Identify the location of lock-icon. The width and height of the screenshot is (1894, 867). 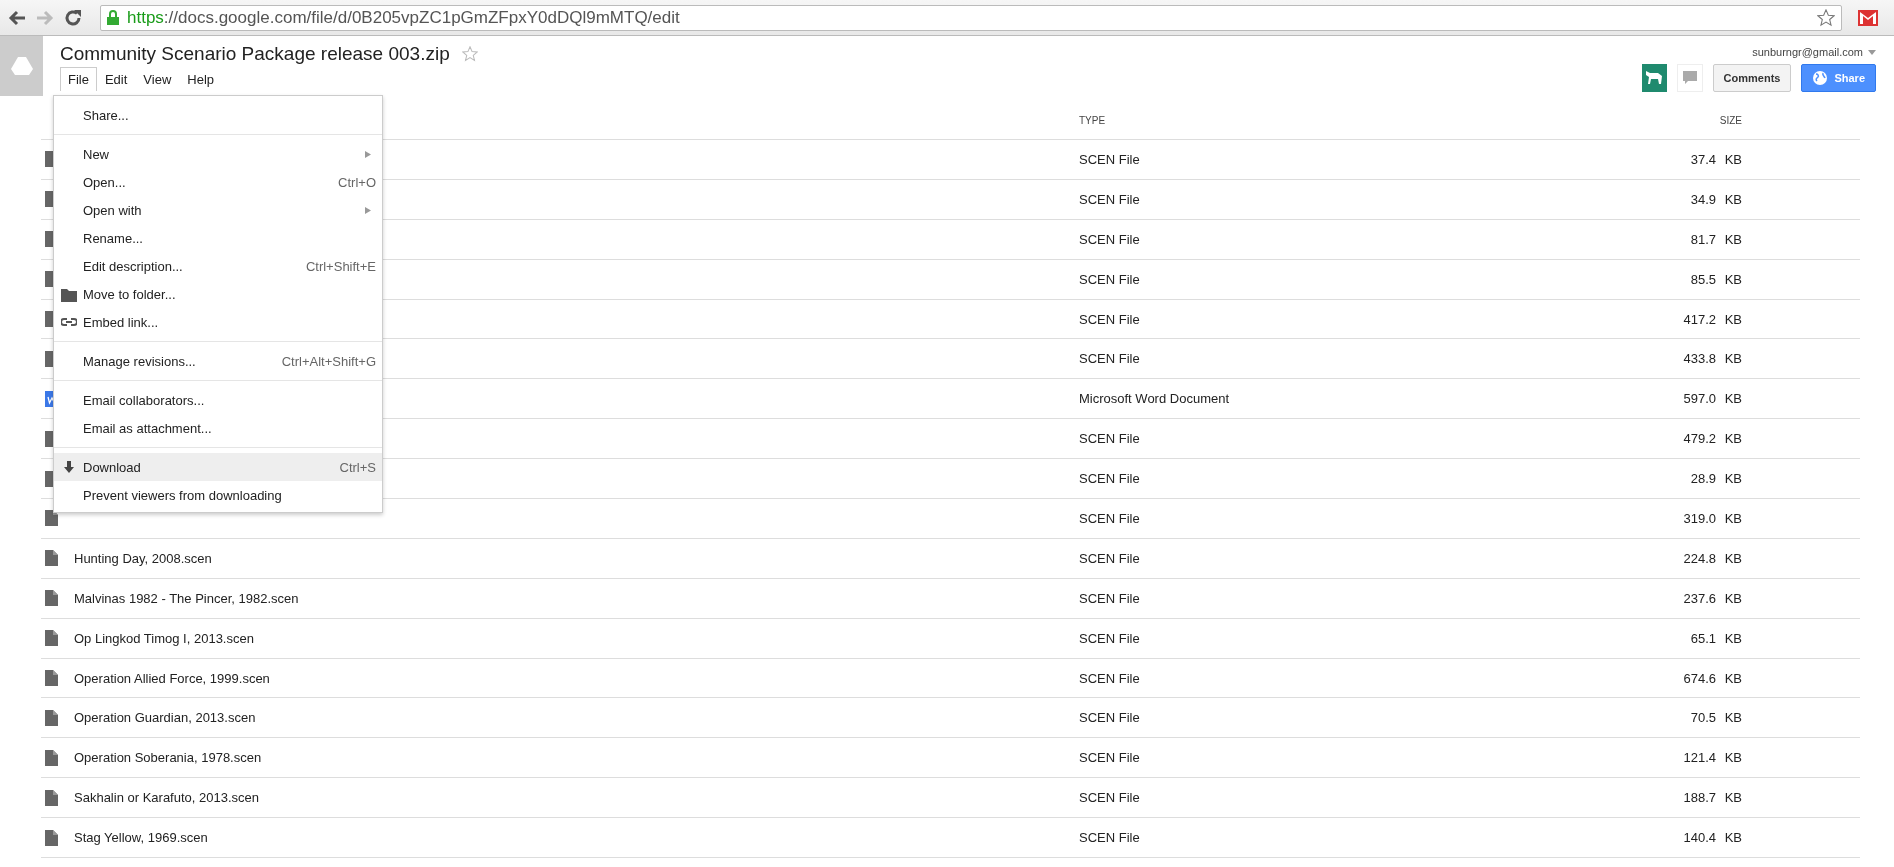
(113, 17).